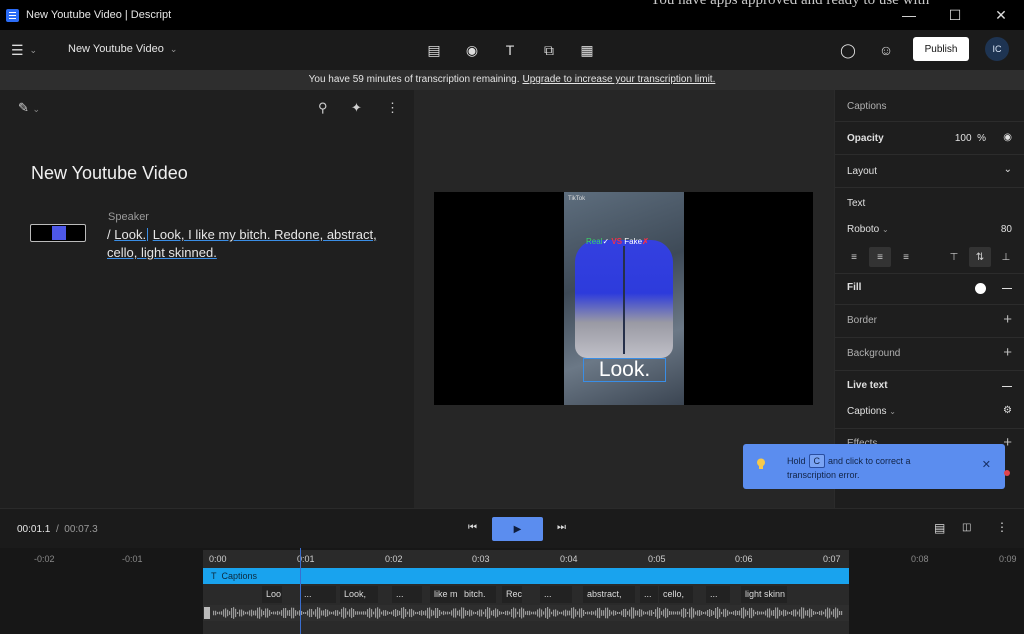 The height and width of the screenshot is (634, 1024). What do you see at coordinates (1007, 352) in the screenshot?
I see `add-background-icon: +` at bounding box center [1007, 352].